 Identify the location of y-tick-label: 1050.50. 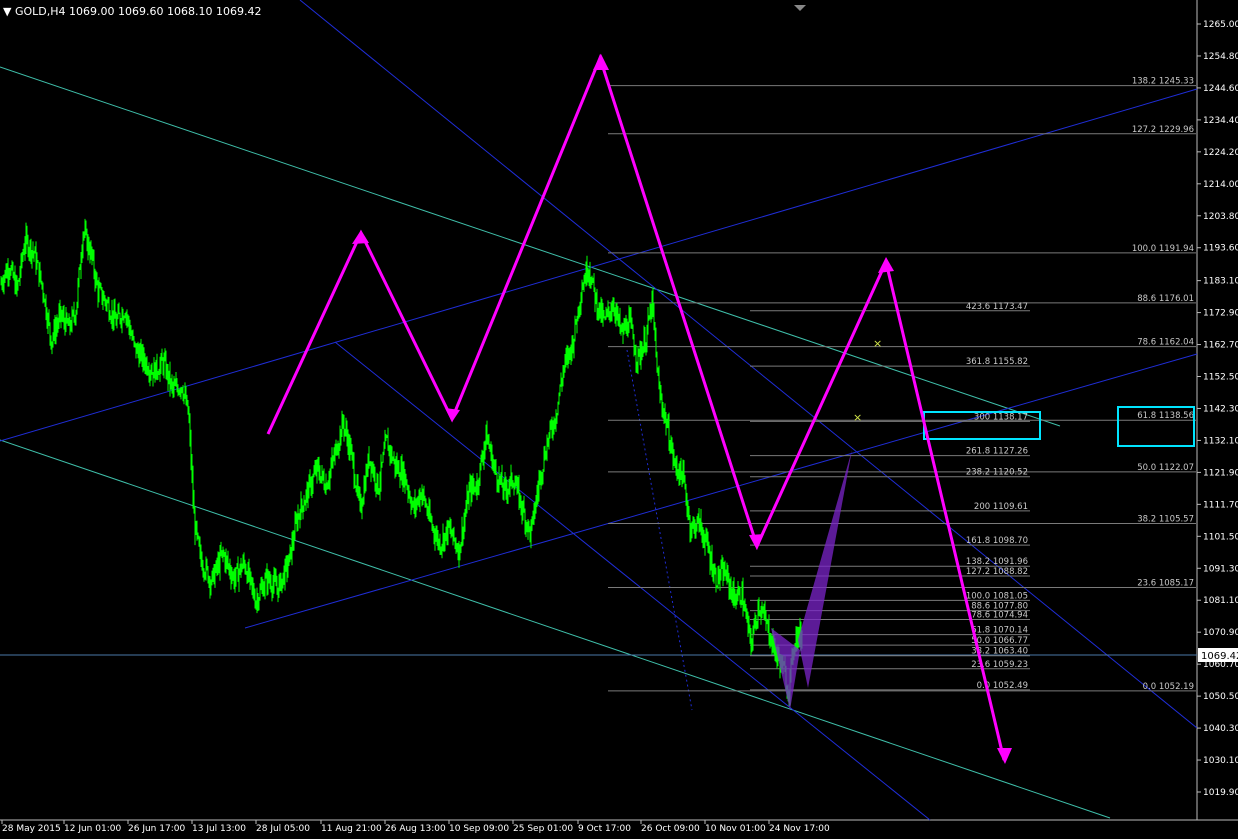
(1220, 697).